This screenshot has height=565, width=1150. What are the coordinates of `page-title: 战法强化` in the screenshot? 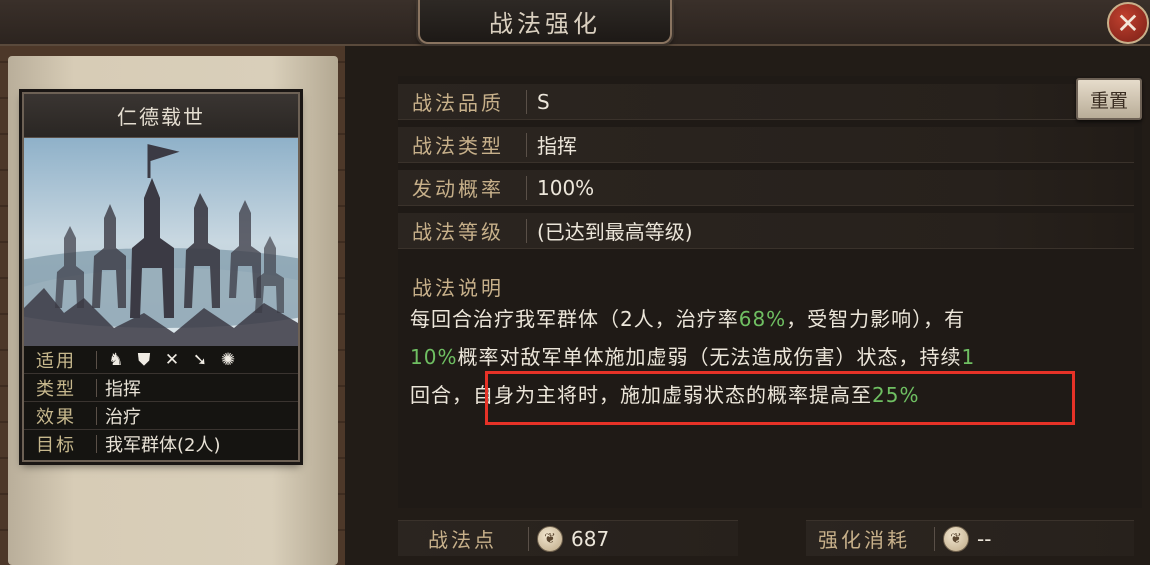 It's located at (545, 23).